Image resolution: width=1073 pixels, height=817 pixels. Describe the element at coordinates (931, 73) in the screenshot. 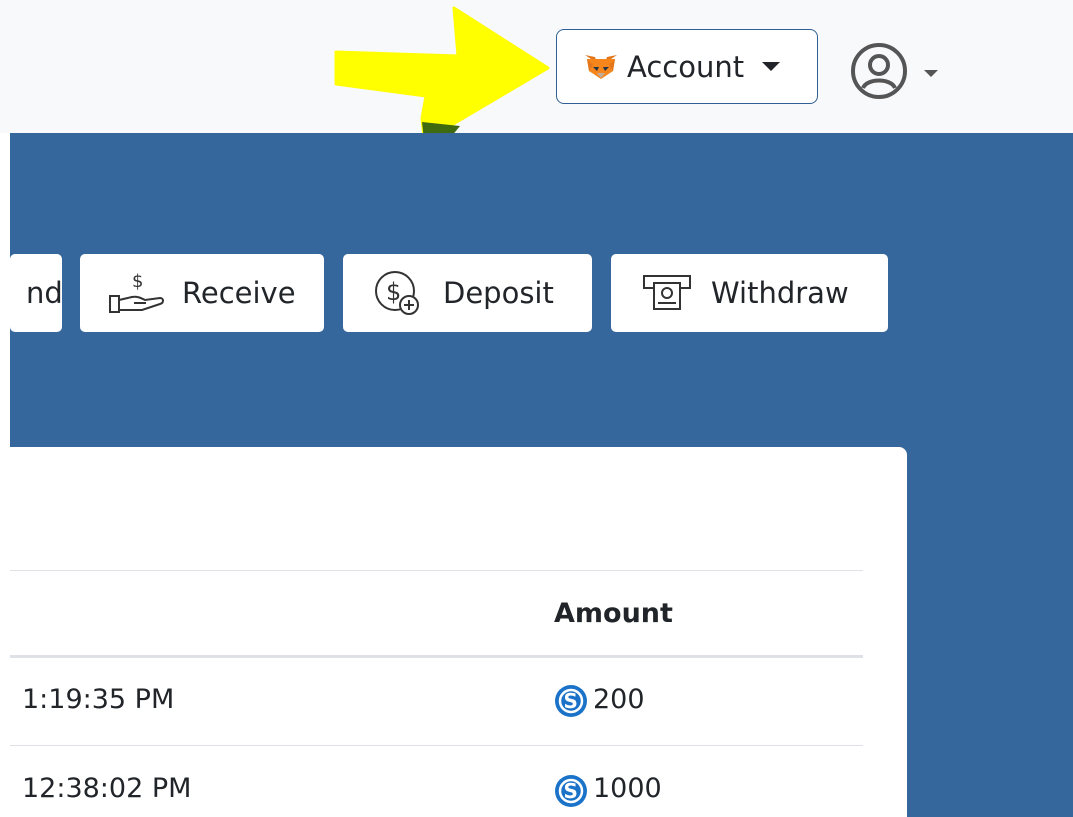

I see `caret-down-icon` at that location.